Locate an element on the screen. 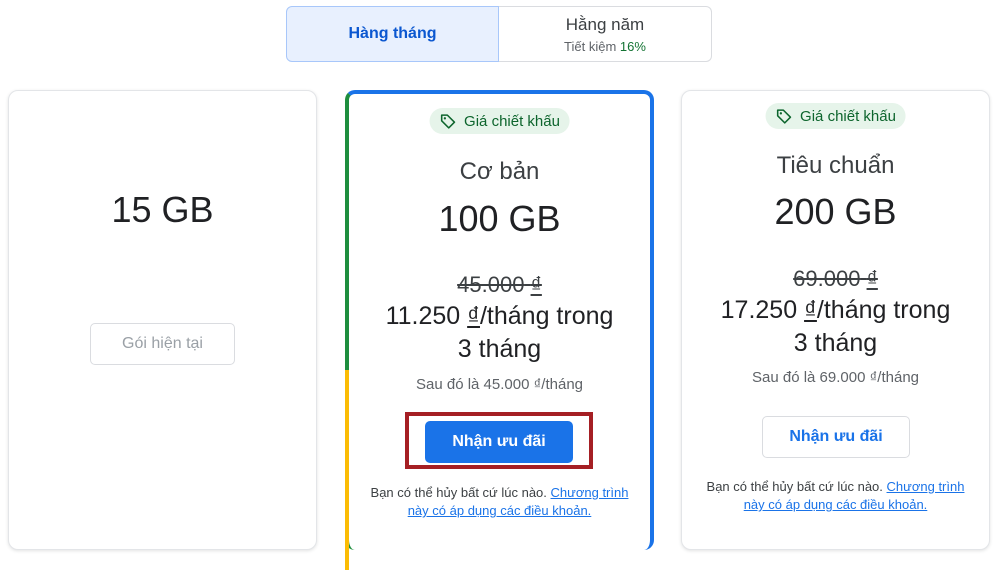 The height and width of the screenshot is (570, 1000). plan-storage: 200 GB is located at coordinates (835, 211).